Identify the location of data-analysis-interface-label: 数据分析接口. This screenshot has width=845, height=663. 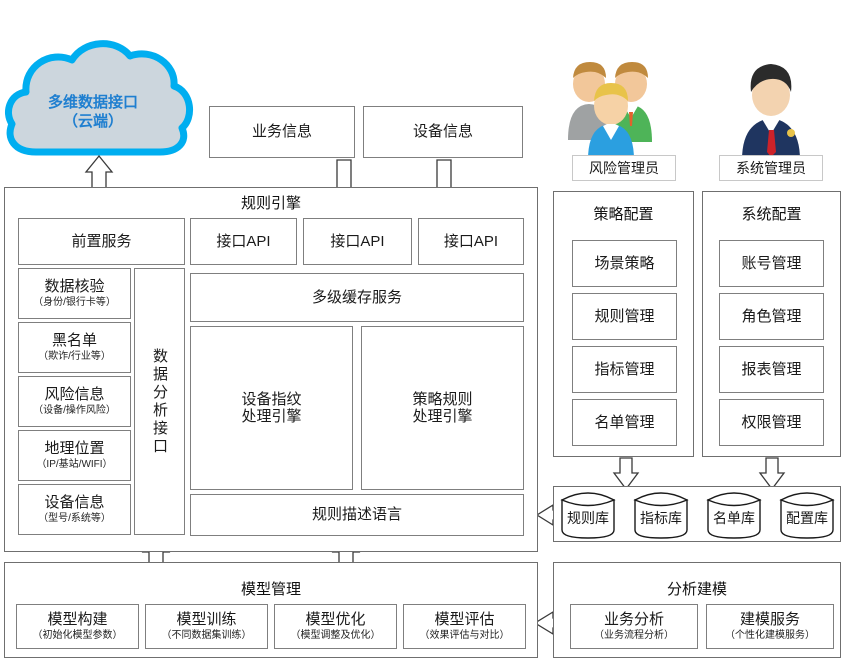
(159, 401).